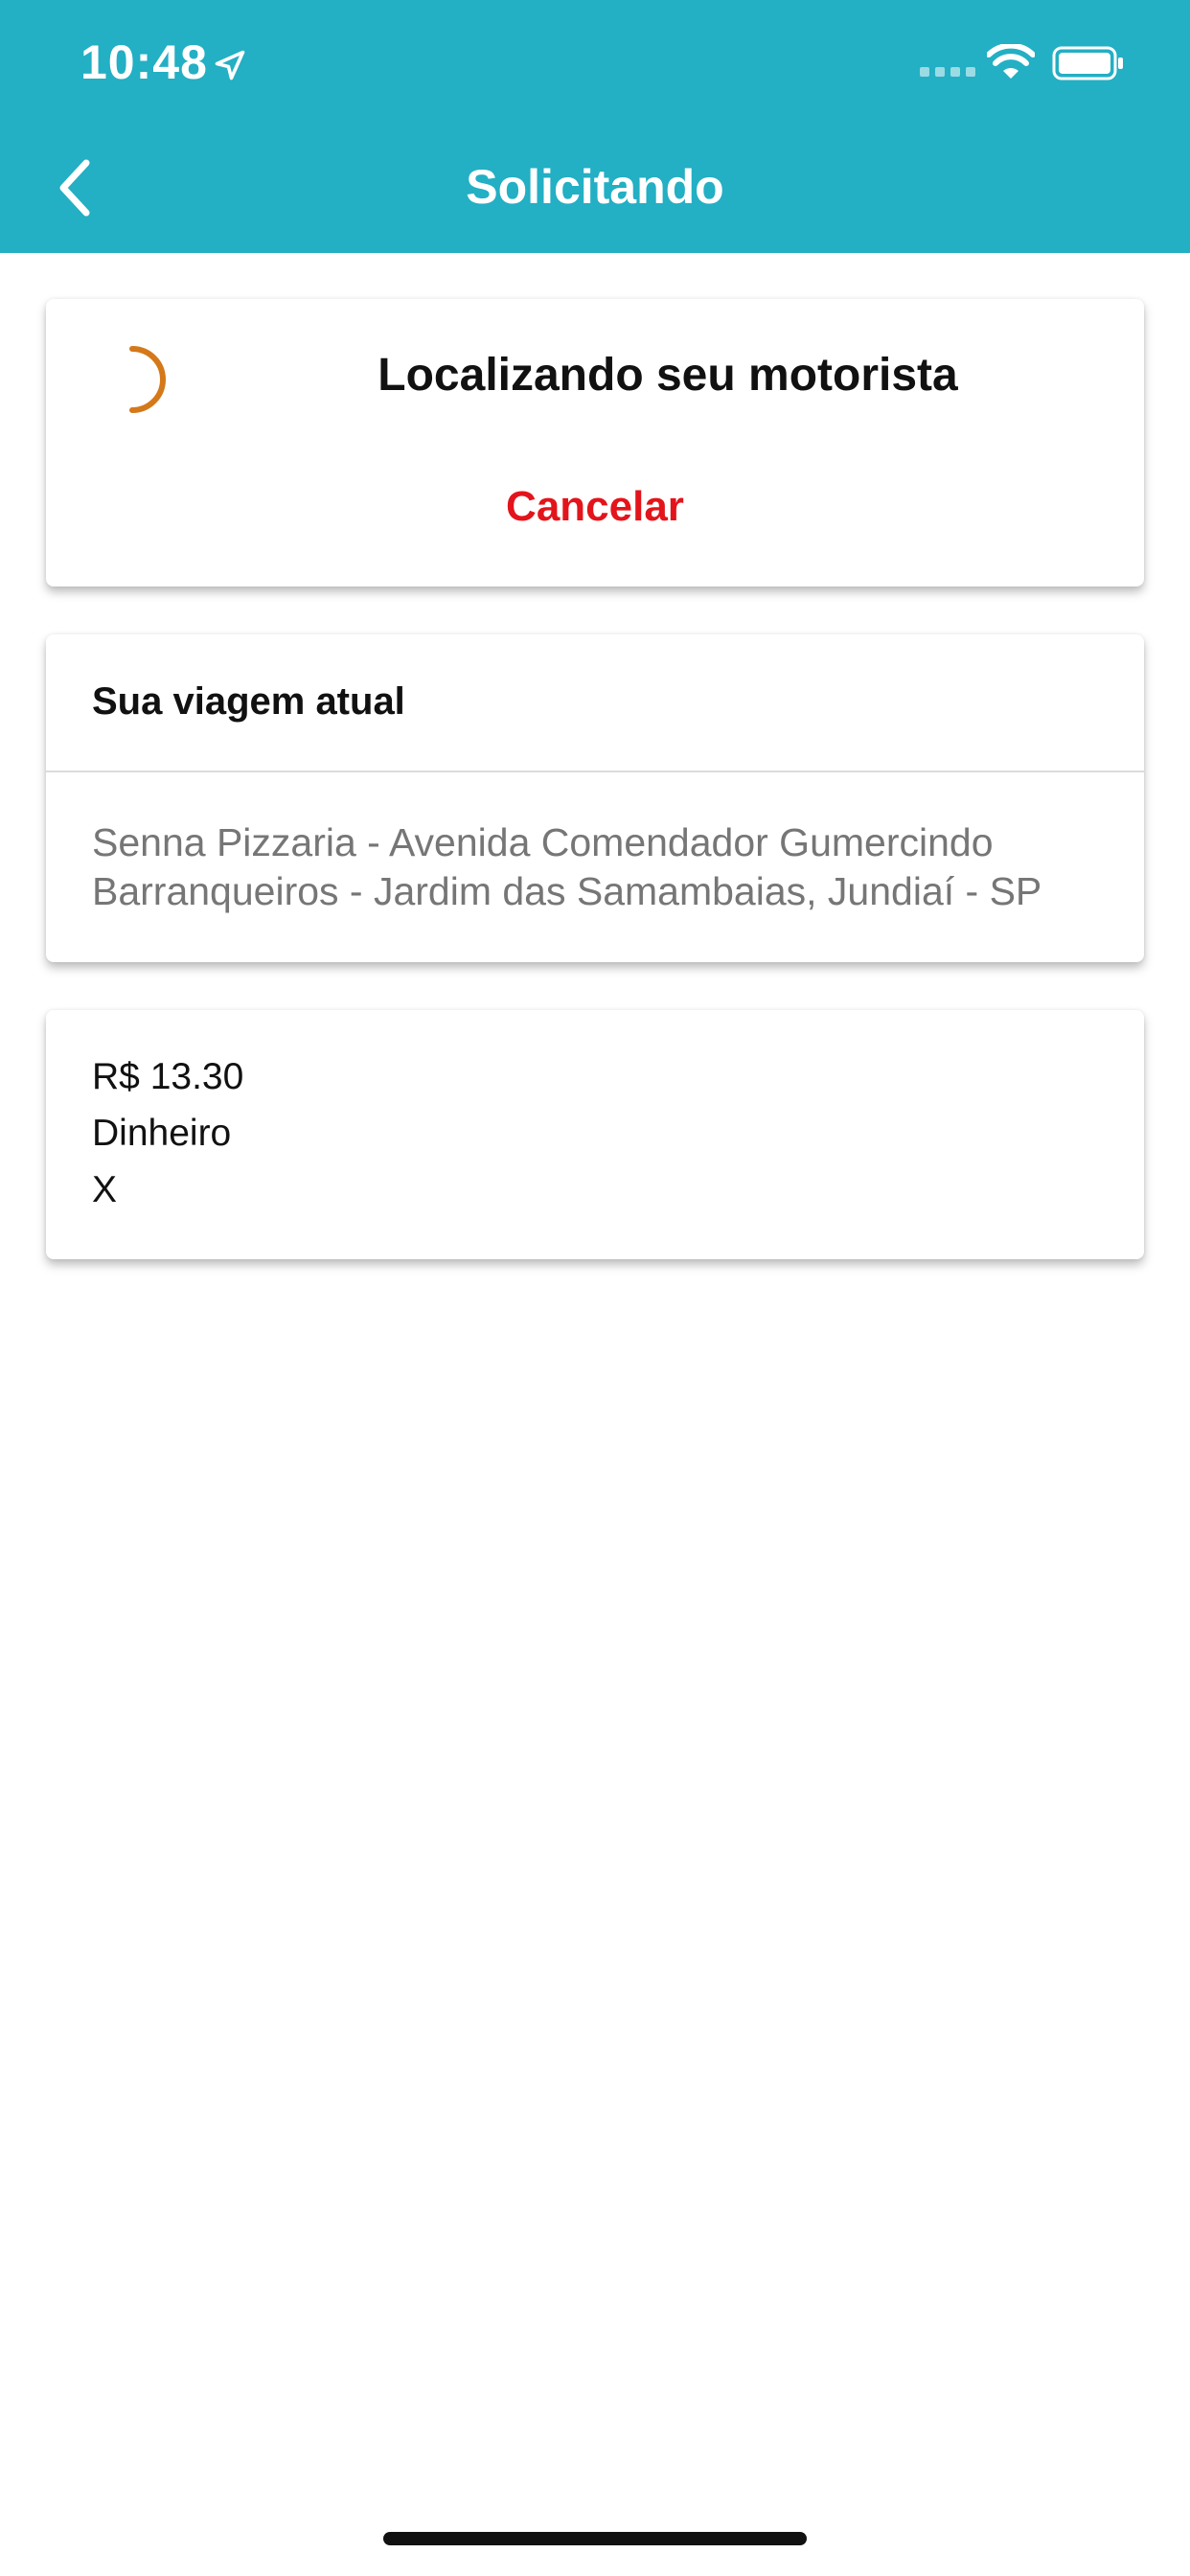 The height and width of the screenshot is (2576, 1190). I want to click on divider, so click(595, 771).